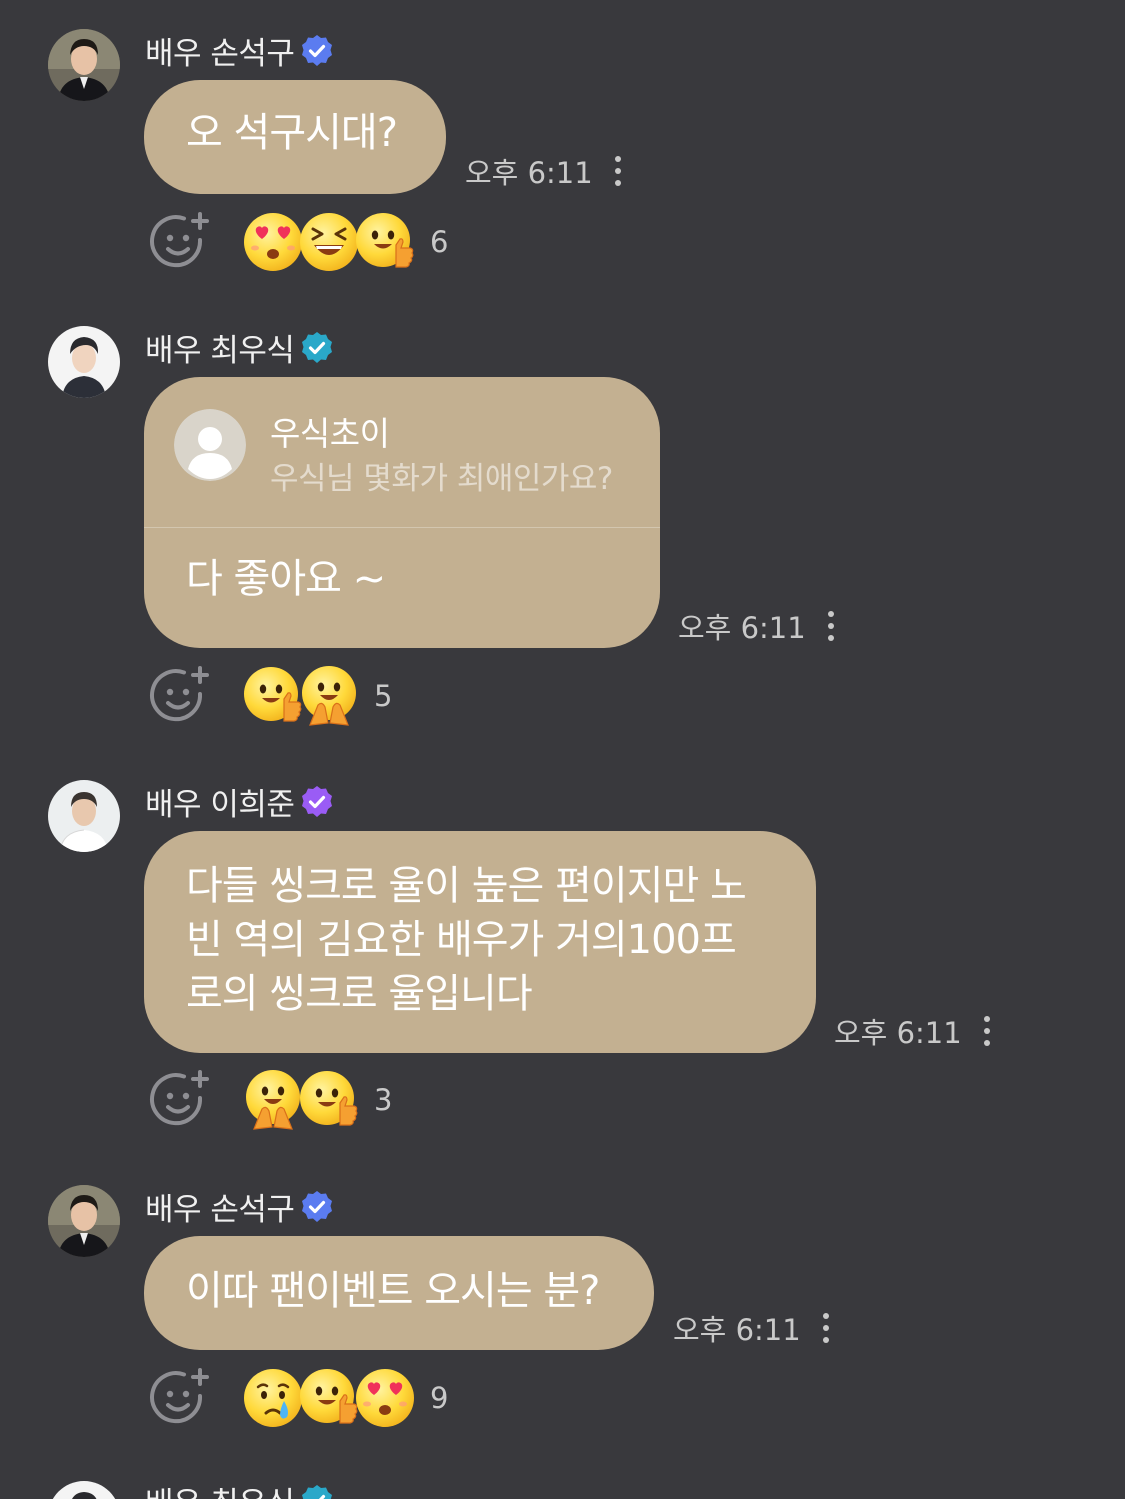  I want to click on avatar, so click(84, 1490).